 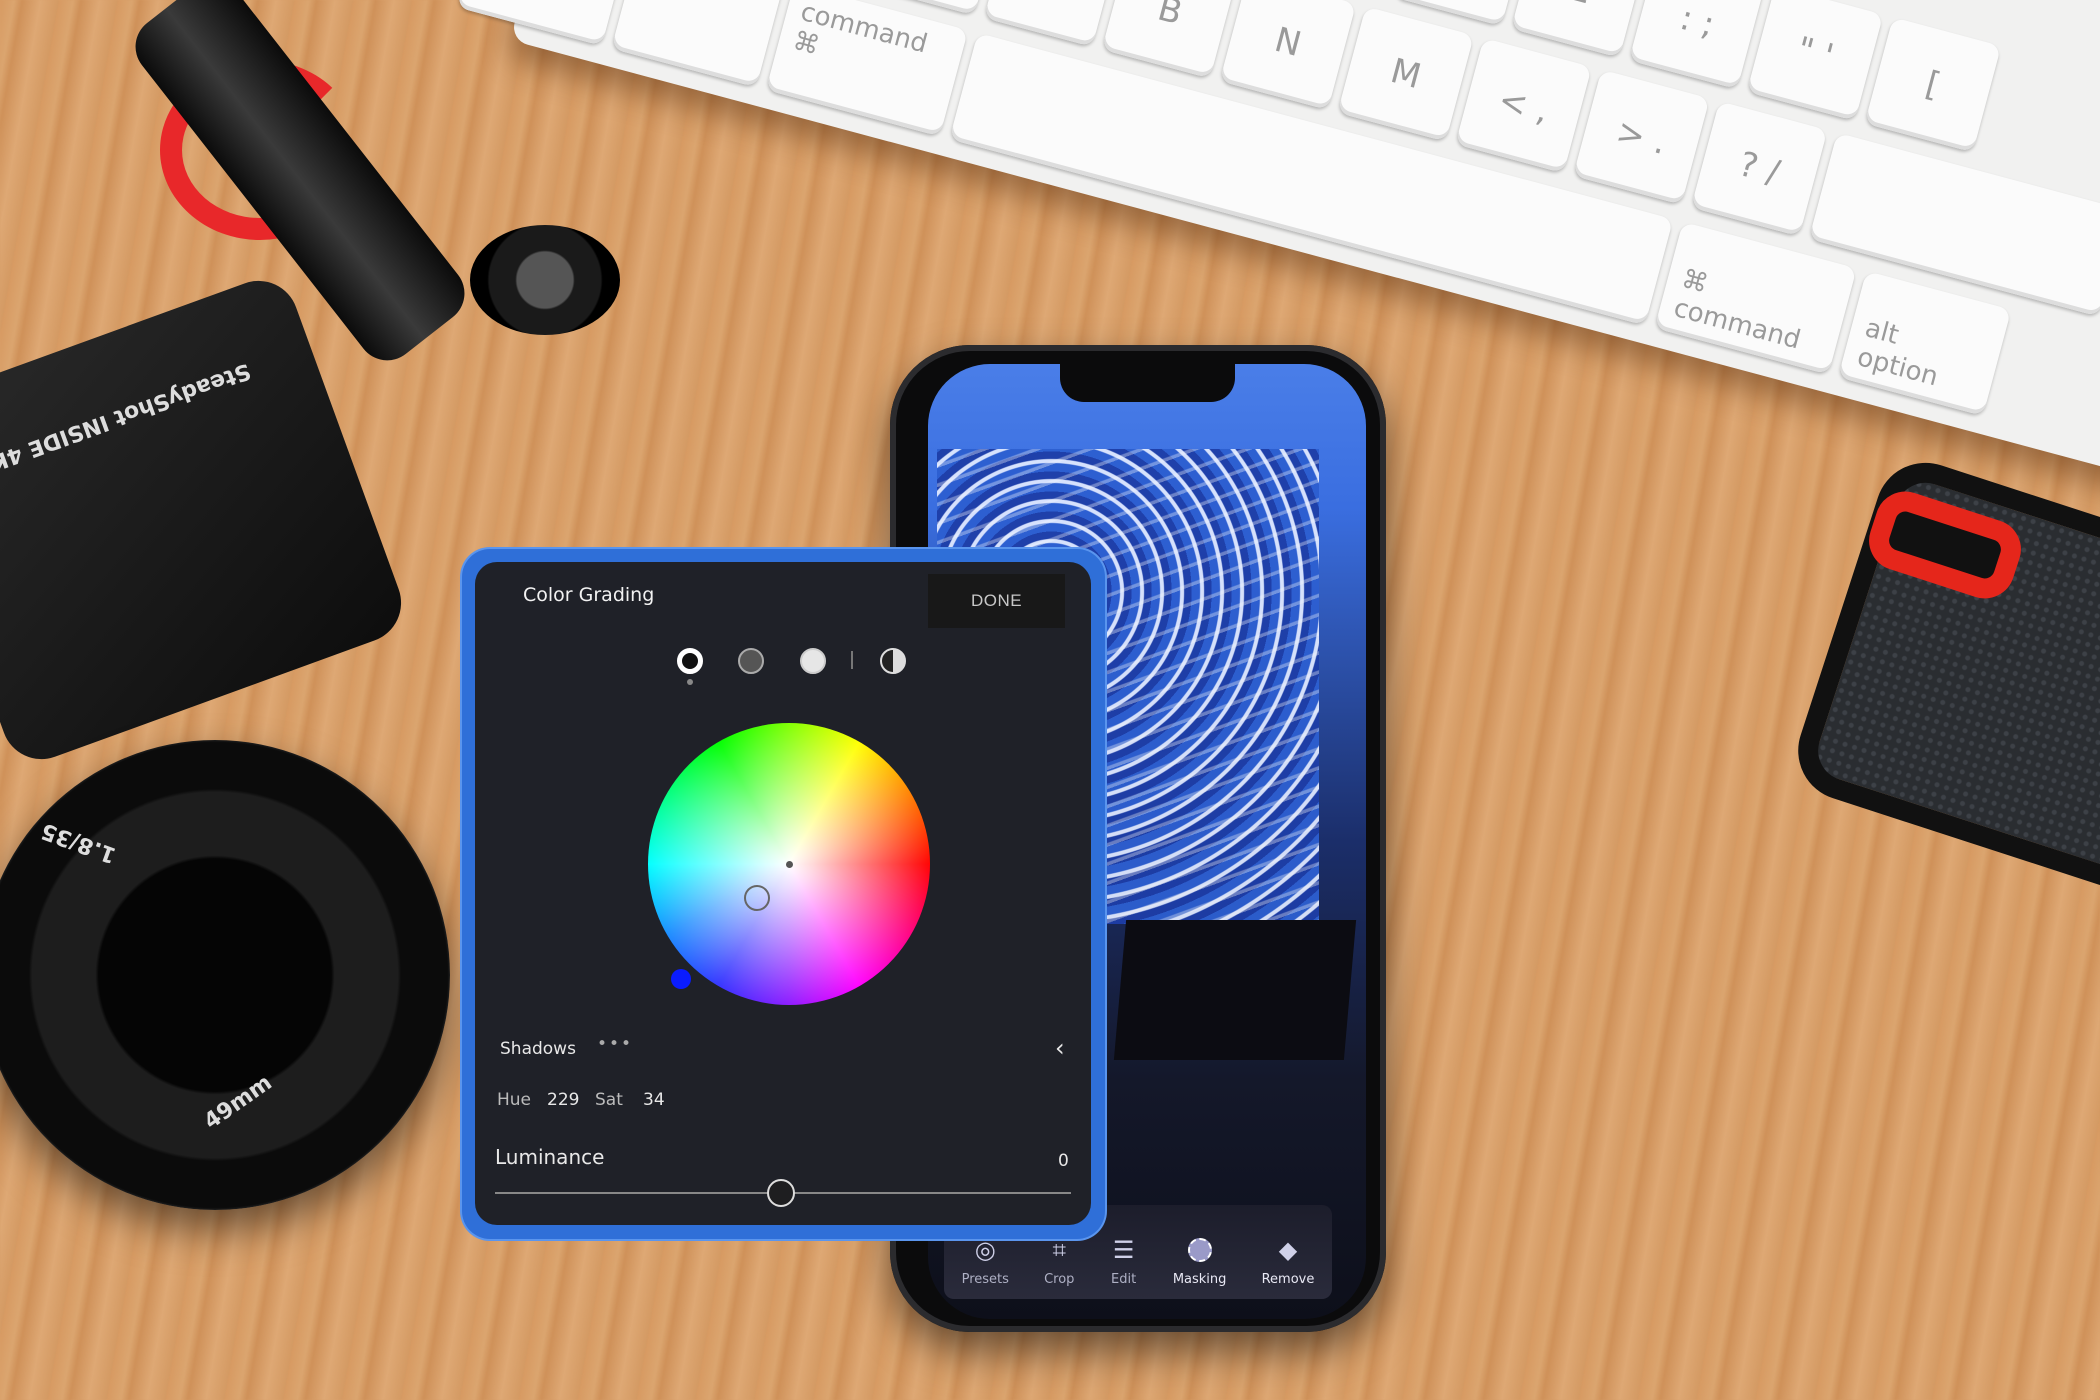 I want to click on tool-label: Masking, so click(x=1199, y=1279).